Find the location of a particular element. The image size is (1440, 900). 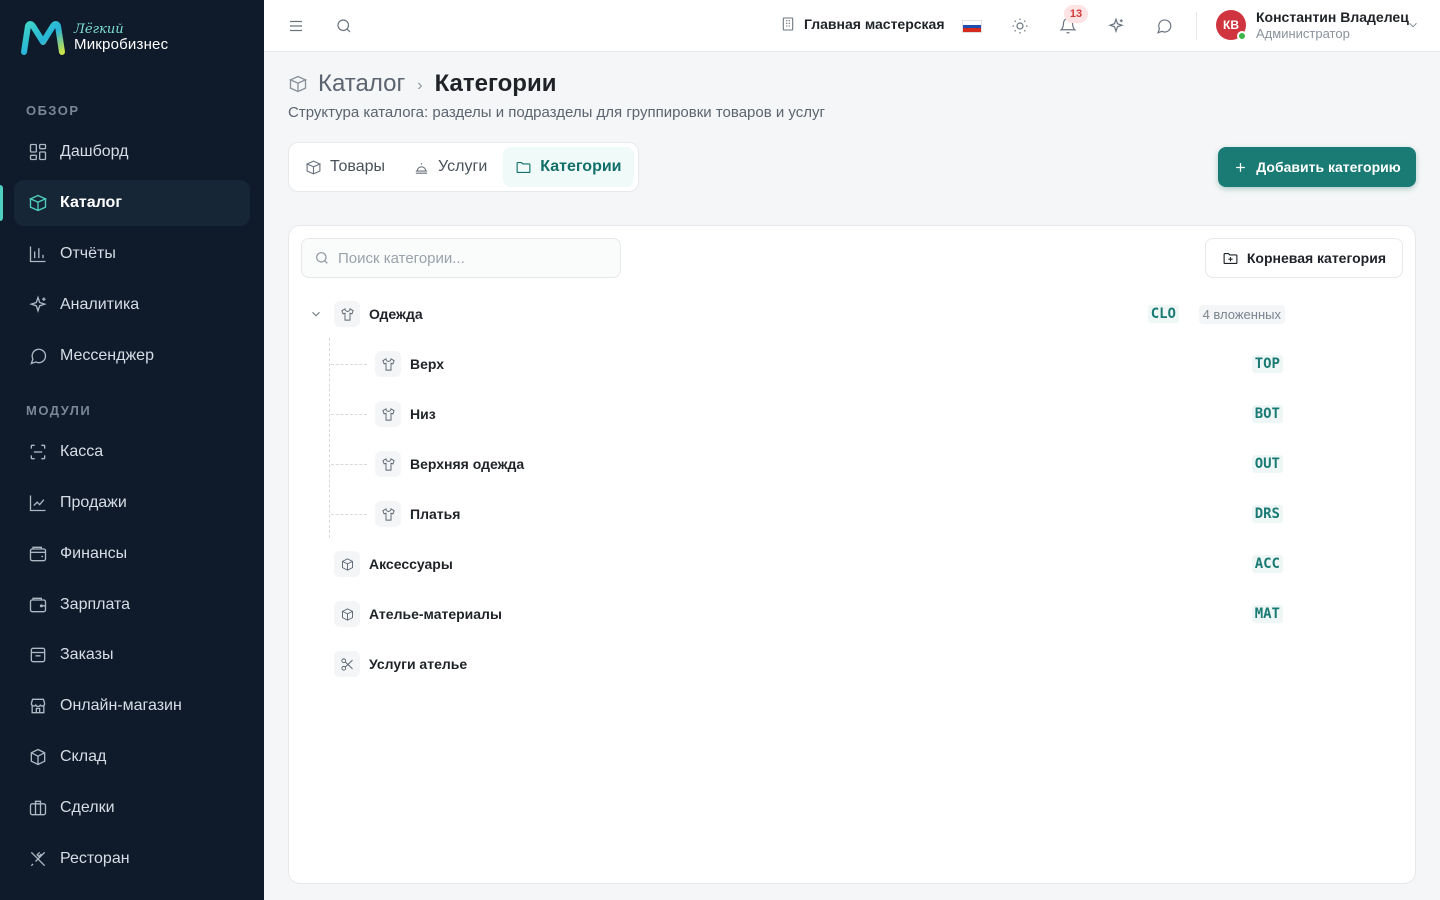

category-code: CLO is located at coordinates (1163, 314).